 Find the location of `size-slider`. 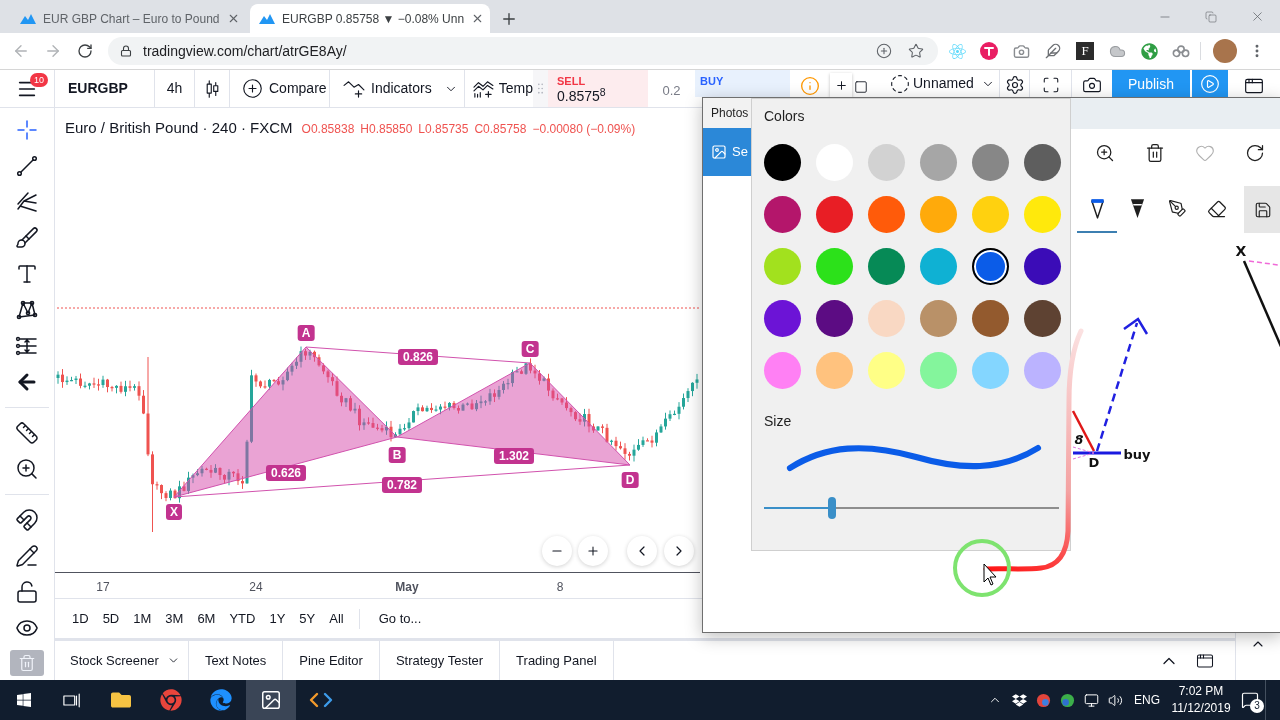

size-slider is located at coordinates (911, 508).